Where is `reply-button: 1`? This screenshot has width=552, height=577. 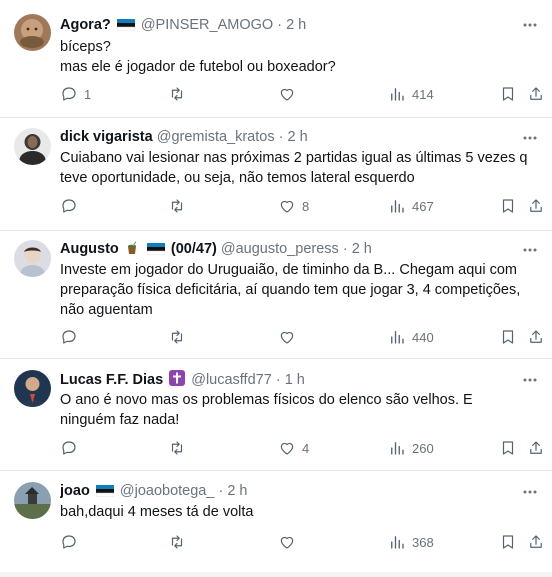
reply-button: 1 is located at coordinates (75, 94).